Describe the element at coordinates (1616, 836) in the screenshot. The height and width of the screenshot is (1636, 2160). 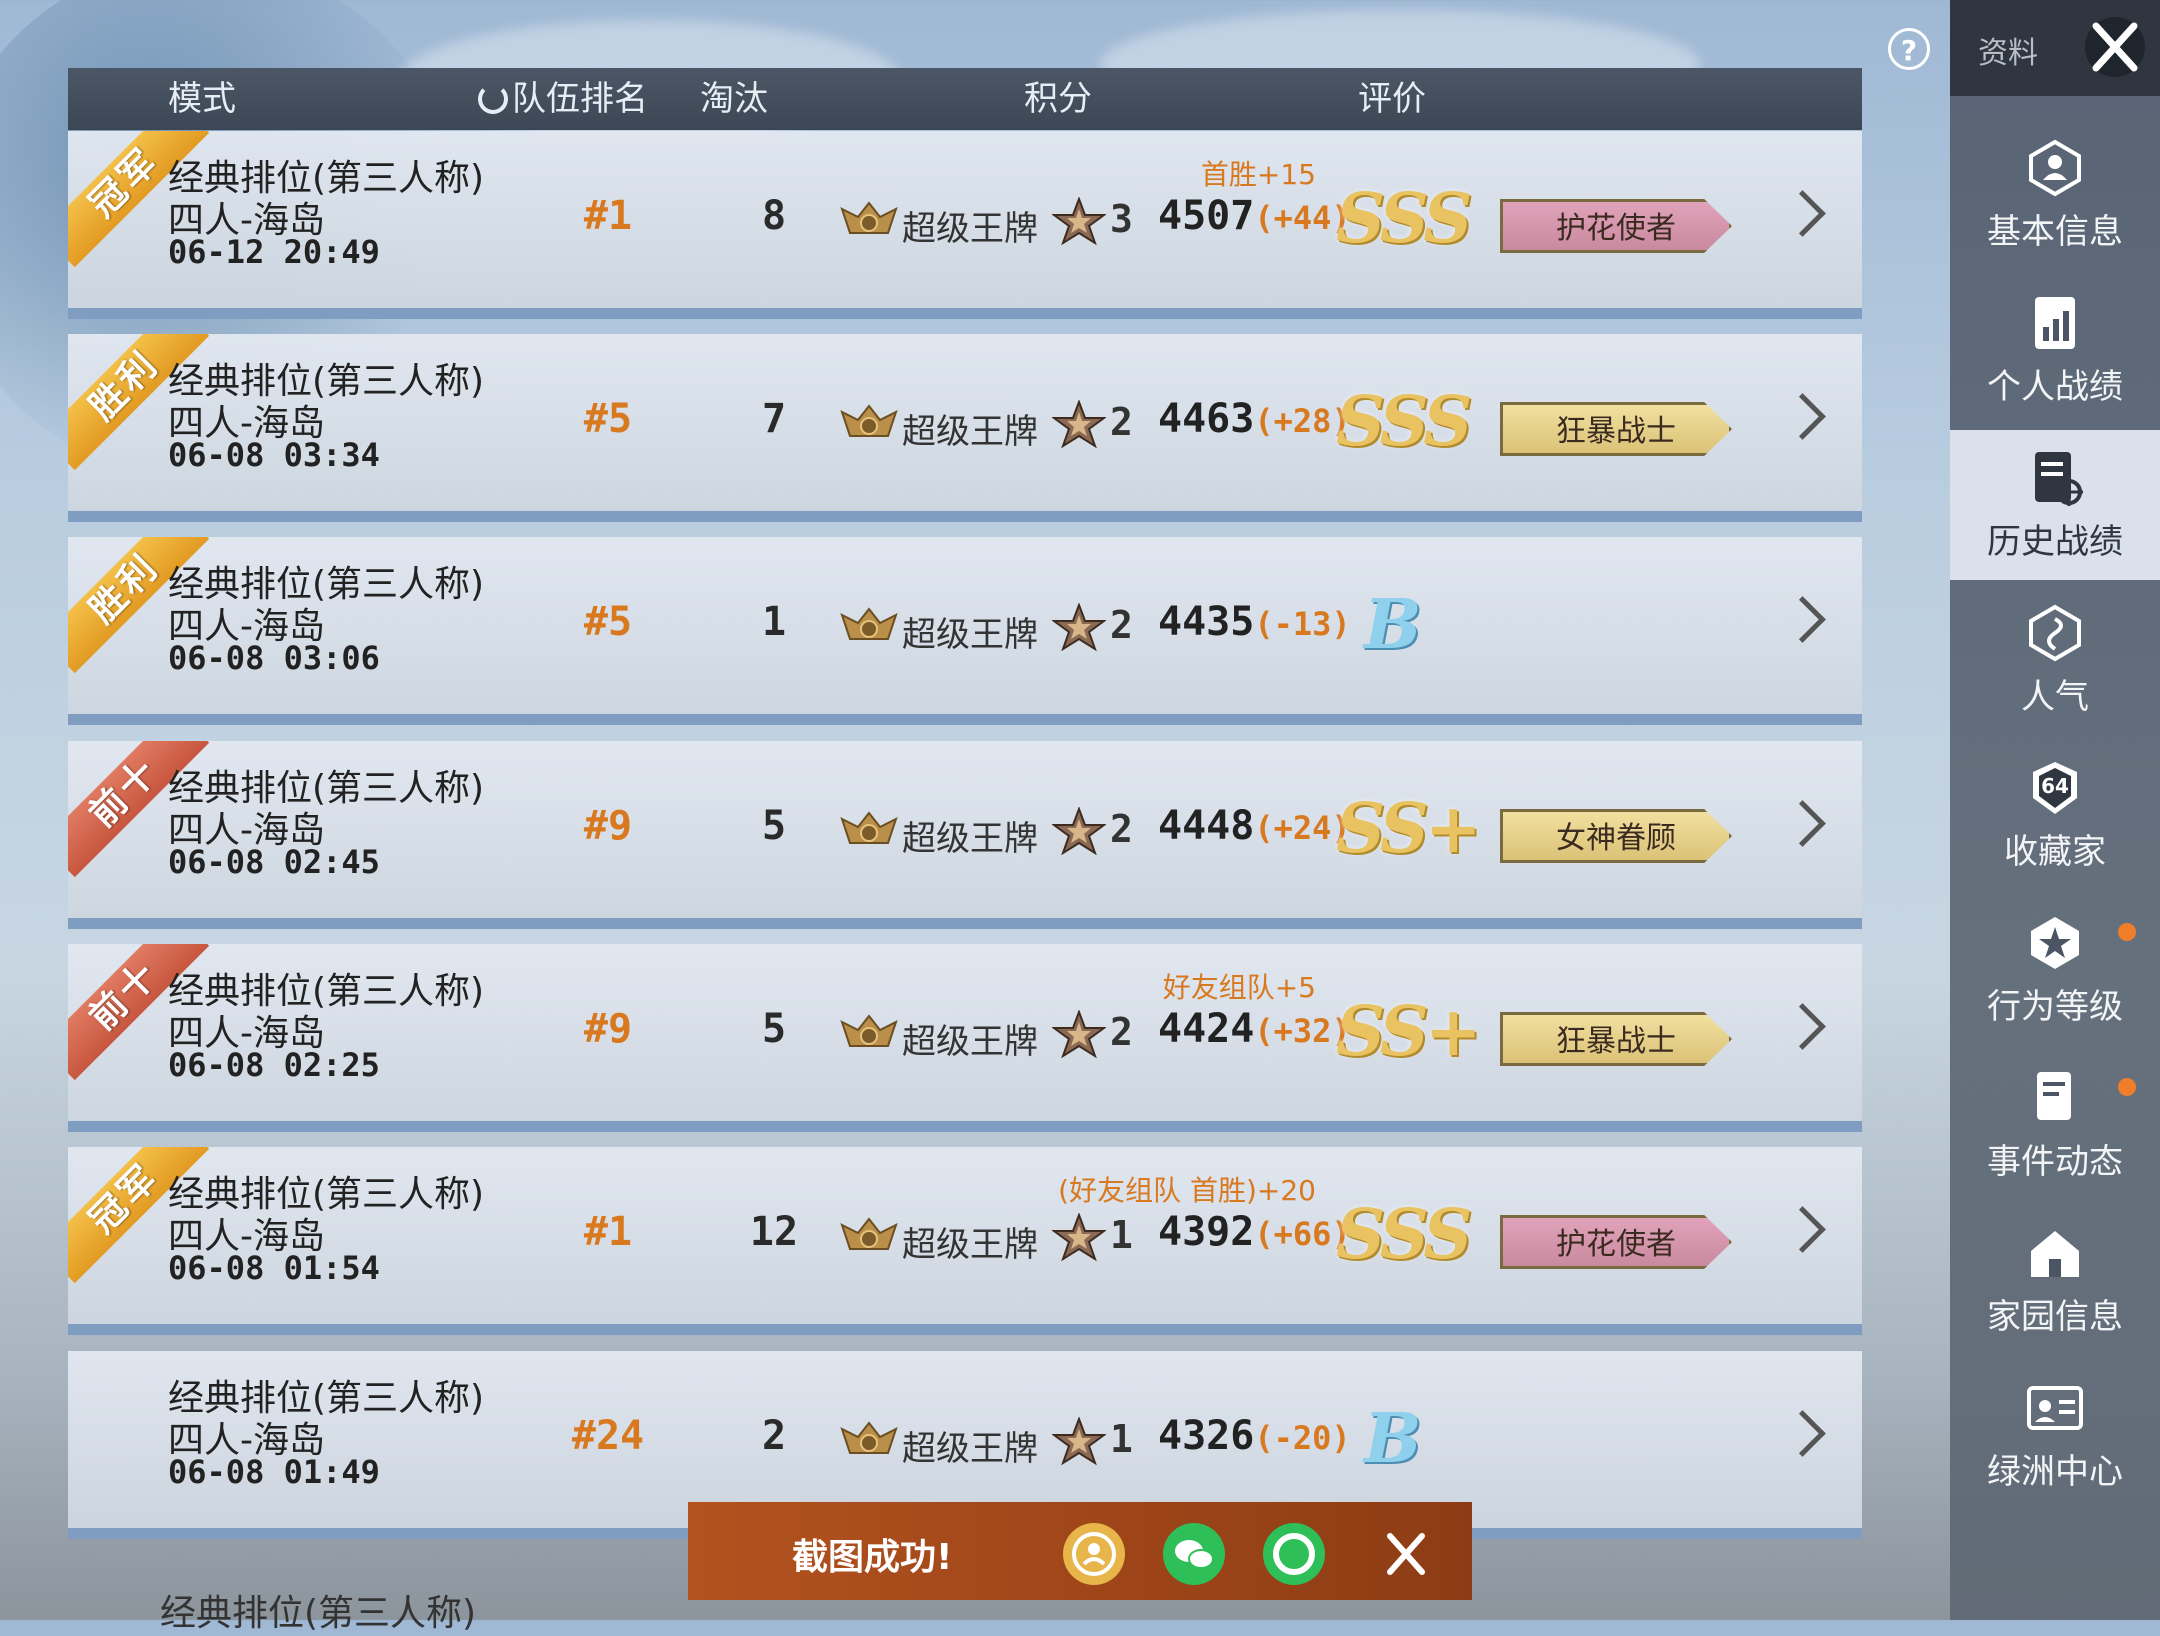
I see `title-tag: 女神眷顾` at that location.